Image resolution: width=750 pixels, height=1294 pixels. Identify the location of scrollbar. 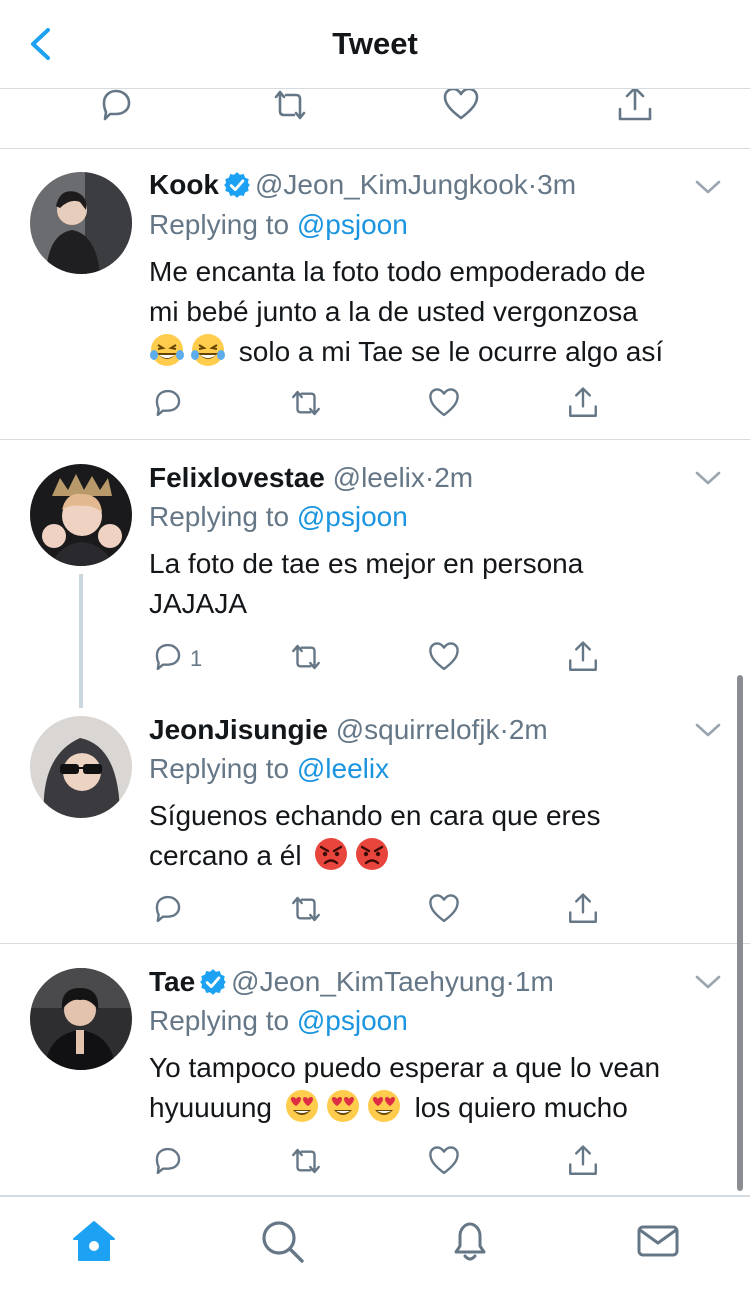
(740, 933).